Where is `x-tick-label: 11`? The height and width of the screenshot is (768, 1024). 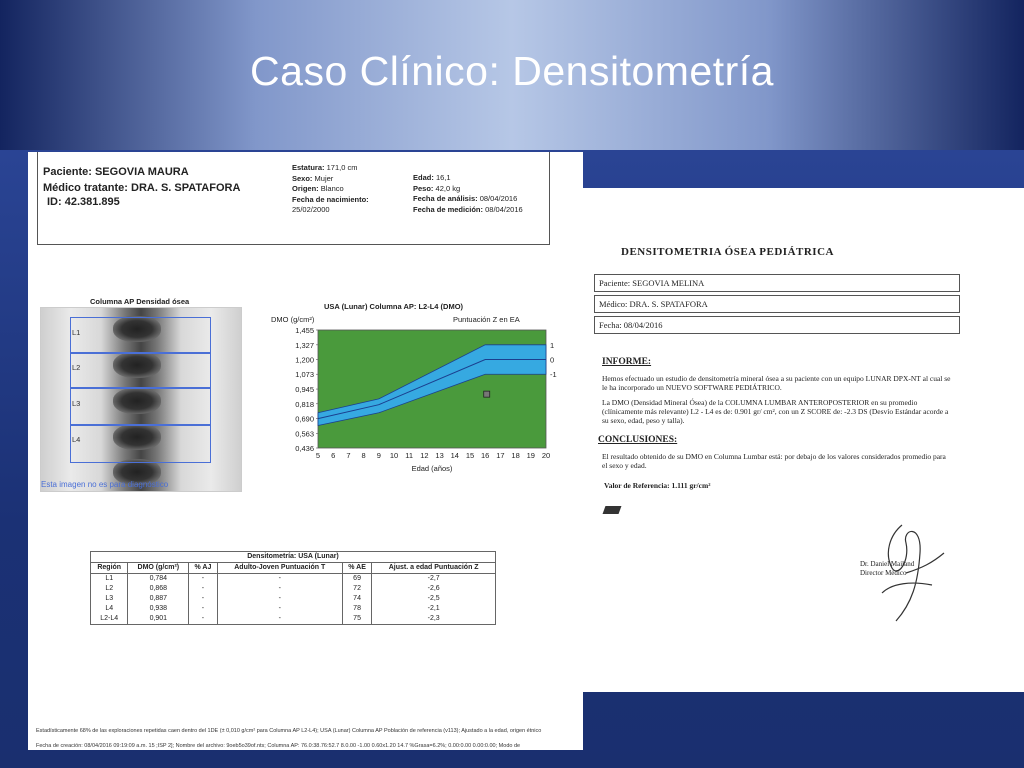 x-tick-label: 11 is located at coordinates (409, 455).